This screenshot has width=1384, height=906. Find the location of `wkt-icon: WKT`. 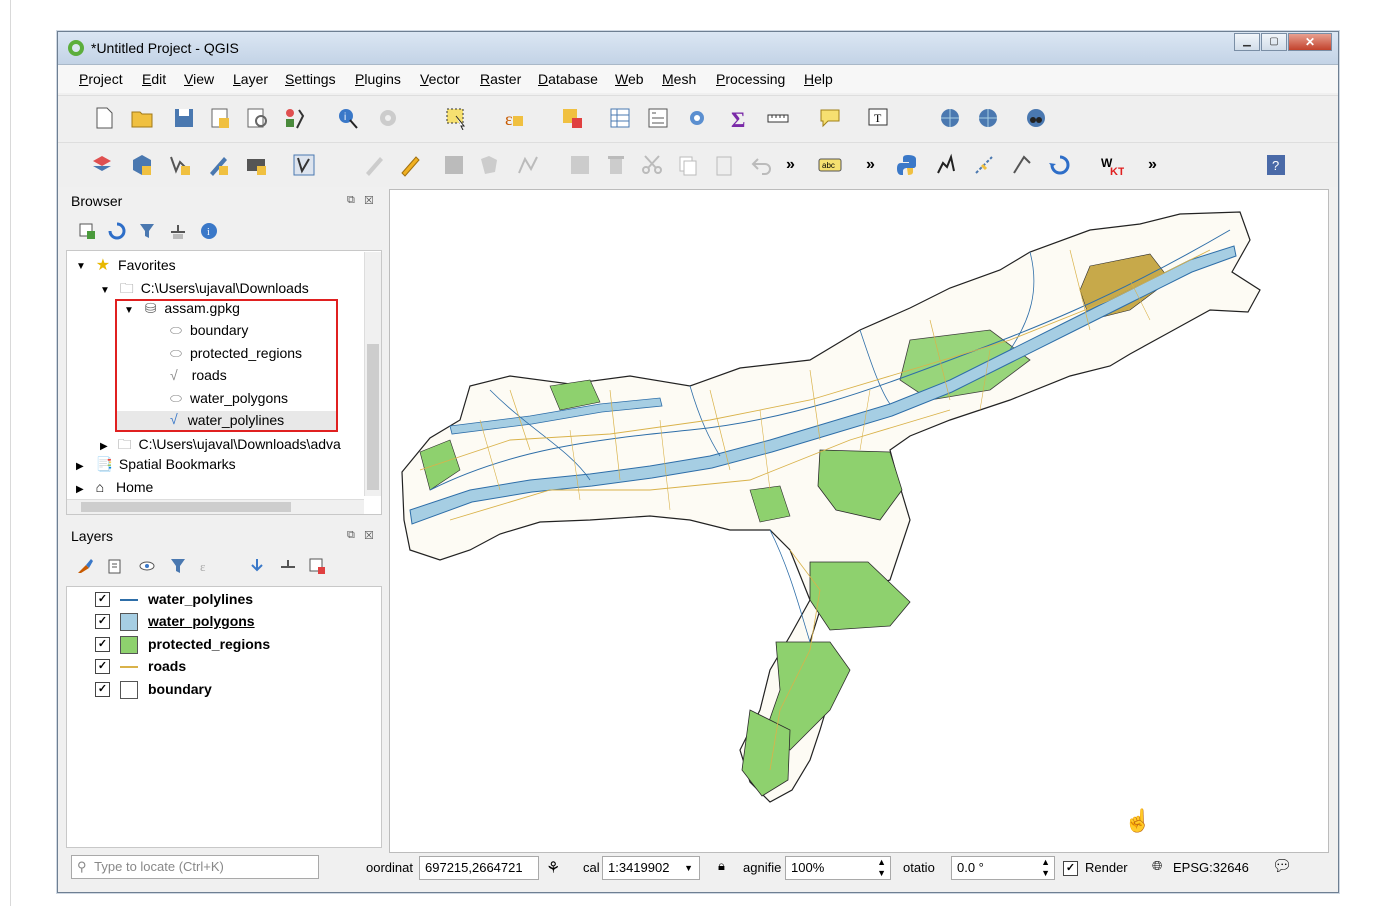

wkt-icon: WKT is located at coordinates (1112, 165).